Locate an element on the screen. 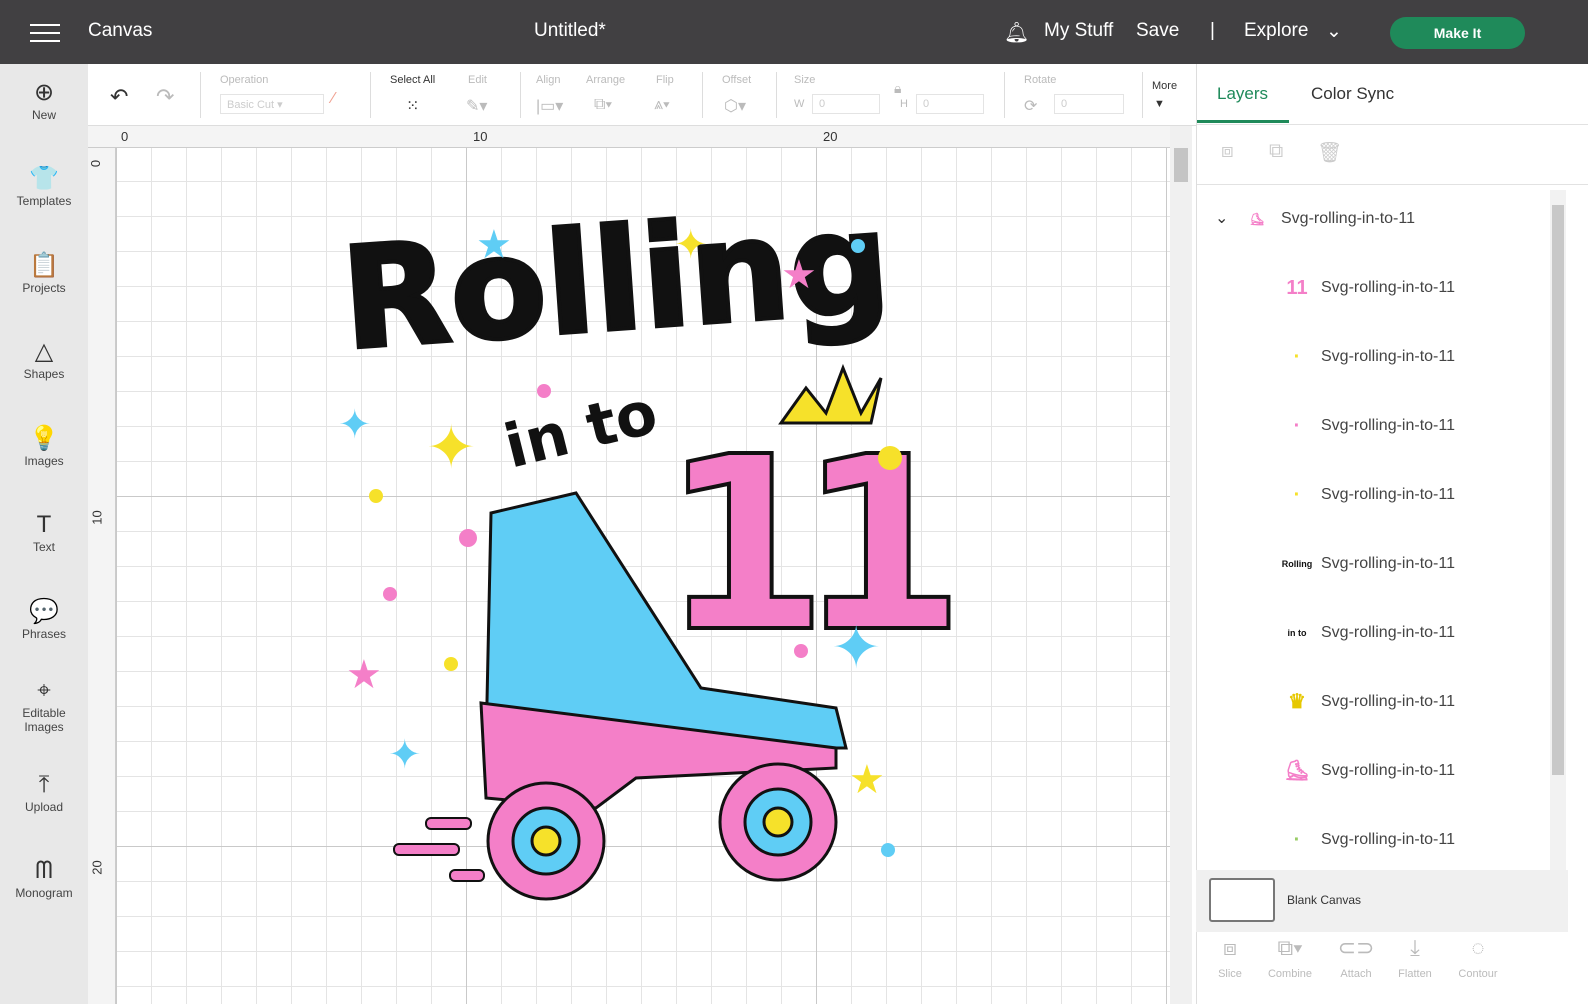  canvas-scrollbar is located at coordinates (1181, 565).